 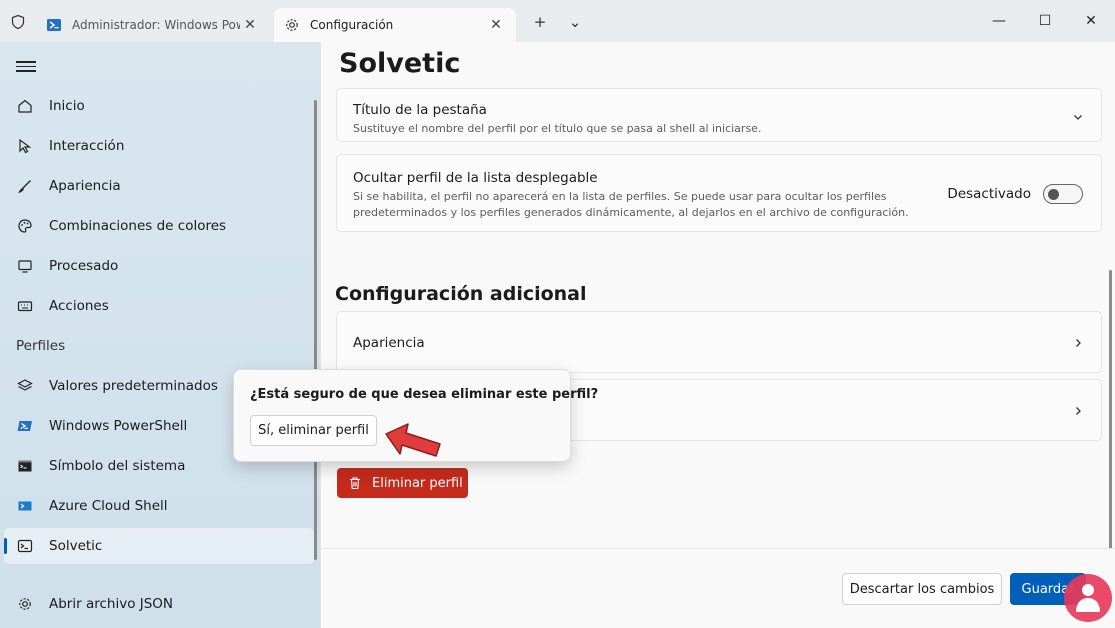 I want to click on tab-settings: Configuración ✕, so click(x=395, y=25).